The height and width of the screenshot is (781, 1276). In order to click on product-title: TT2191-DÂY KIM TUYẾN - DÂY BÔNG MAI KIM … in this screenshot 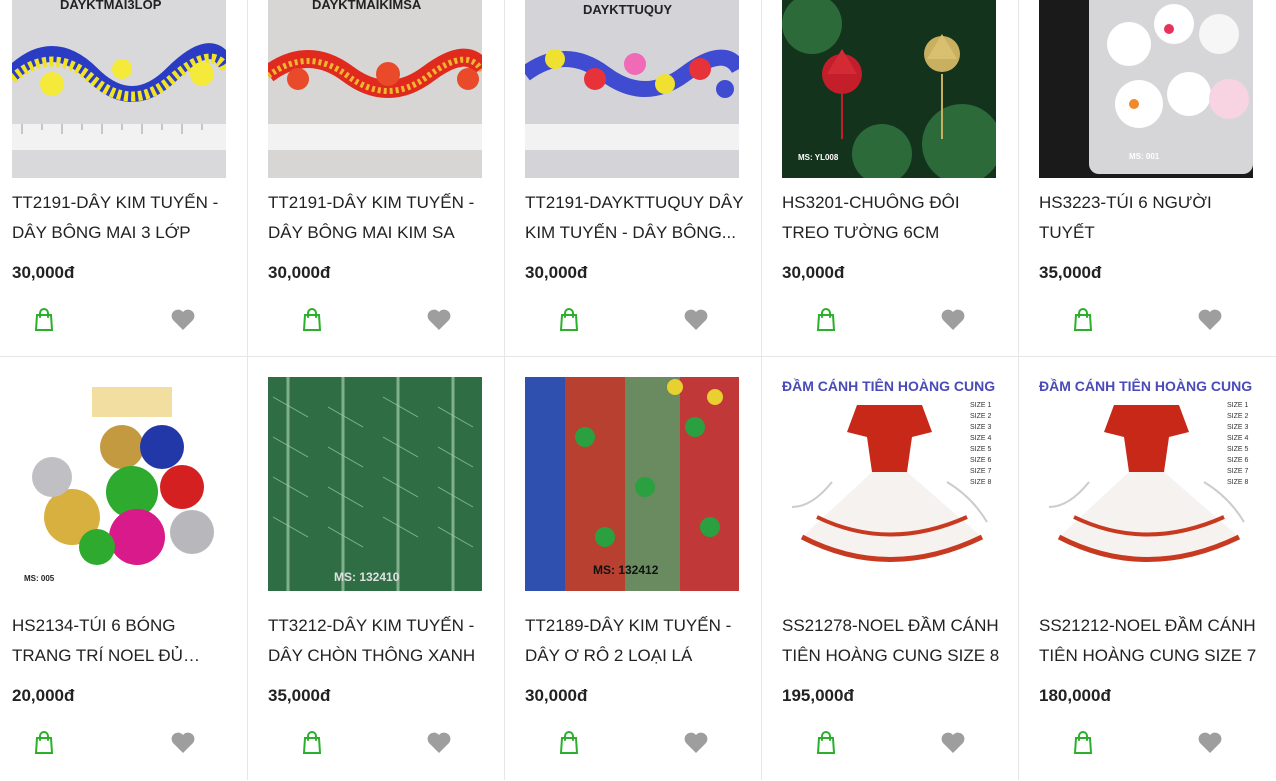, I will do `click(378, 218)`.